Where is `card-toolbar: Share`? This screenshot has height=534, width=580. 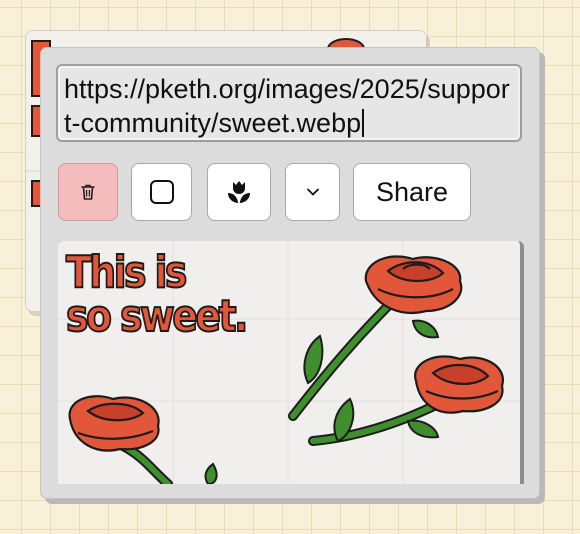 card-toolbar: Share is located at coordinates (293, 192).